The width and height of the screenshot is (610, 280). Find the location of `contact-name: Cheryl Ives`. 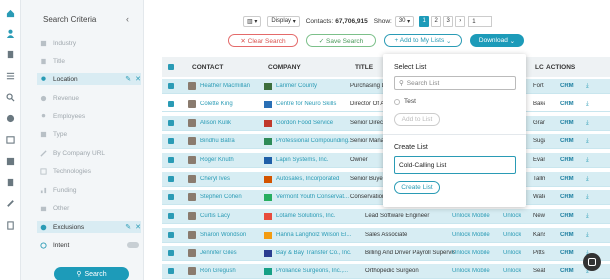

contact-name: Cheryl Ives is located at coordinates (230, 179).